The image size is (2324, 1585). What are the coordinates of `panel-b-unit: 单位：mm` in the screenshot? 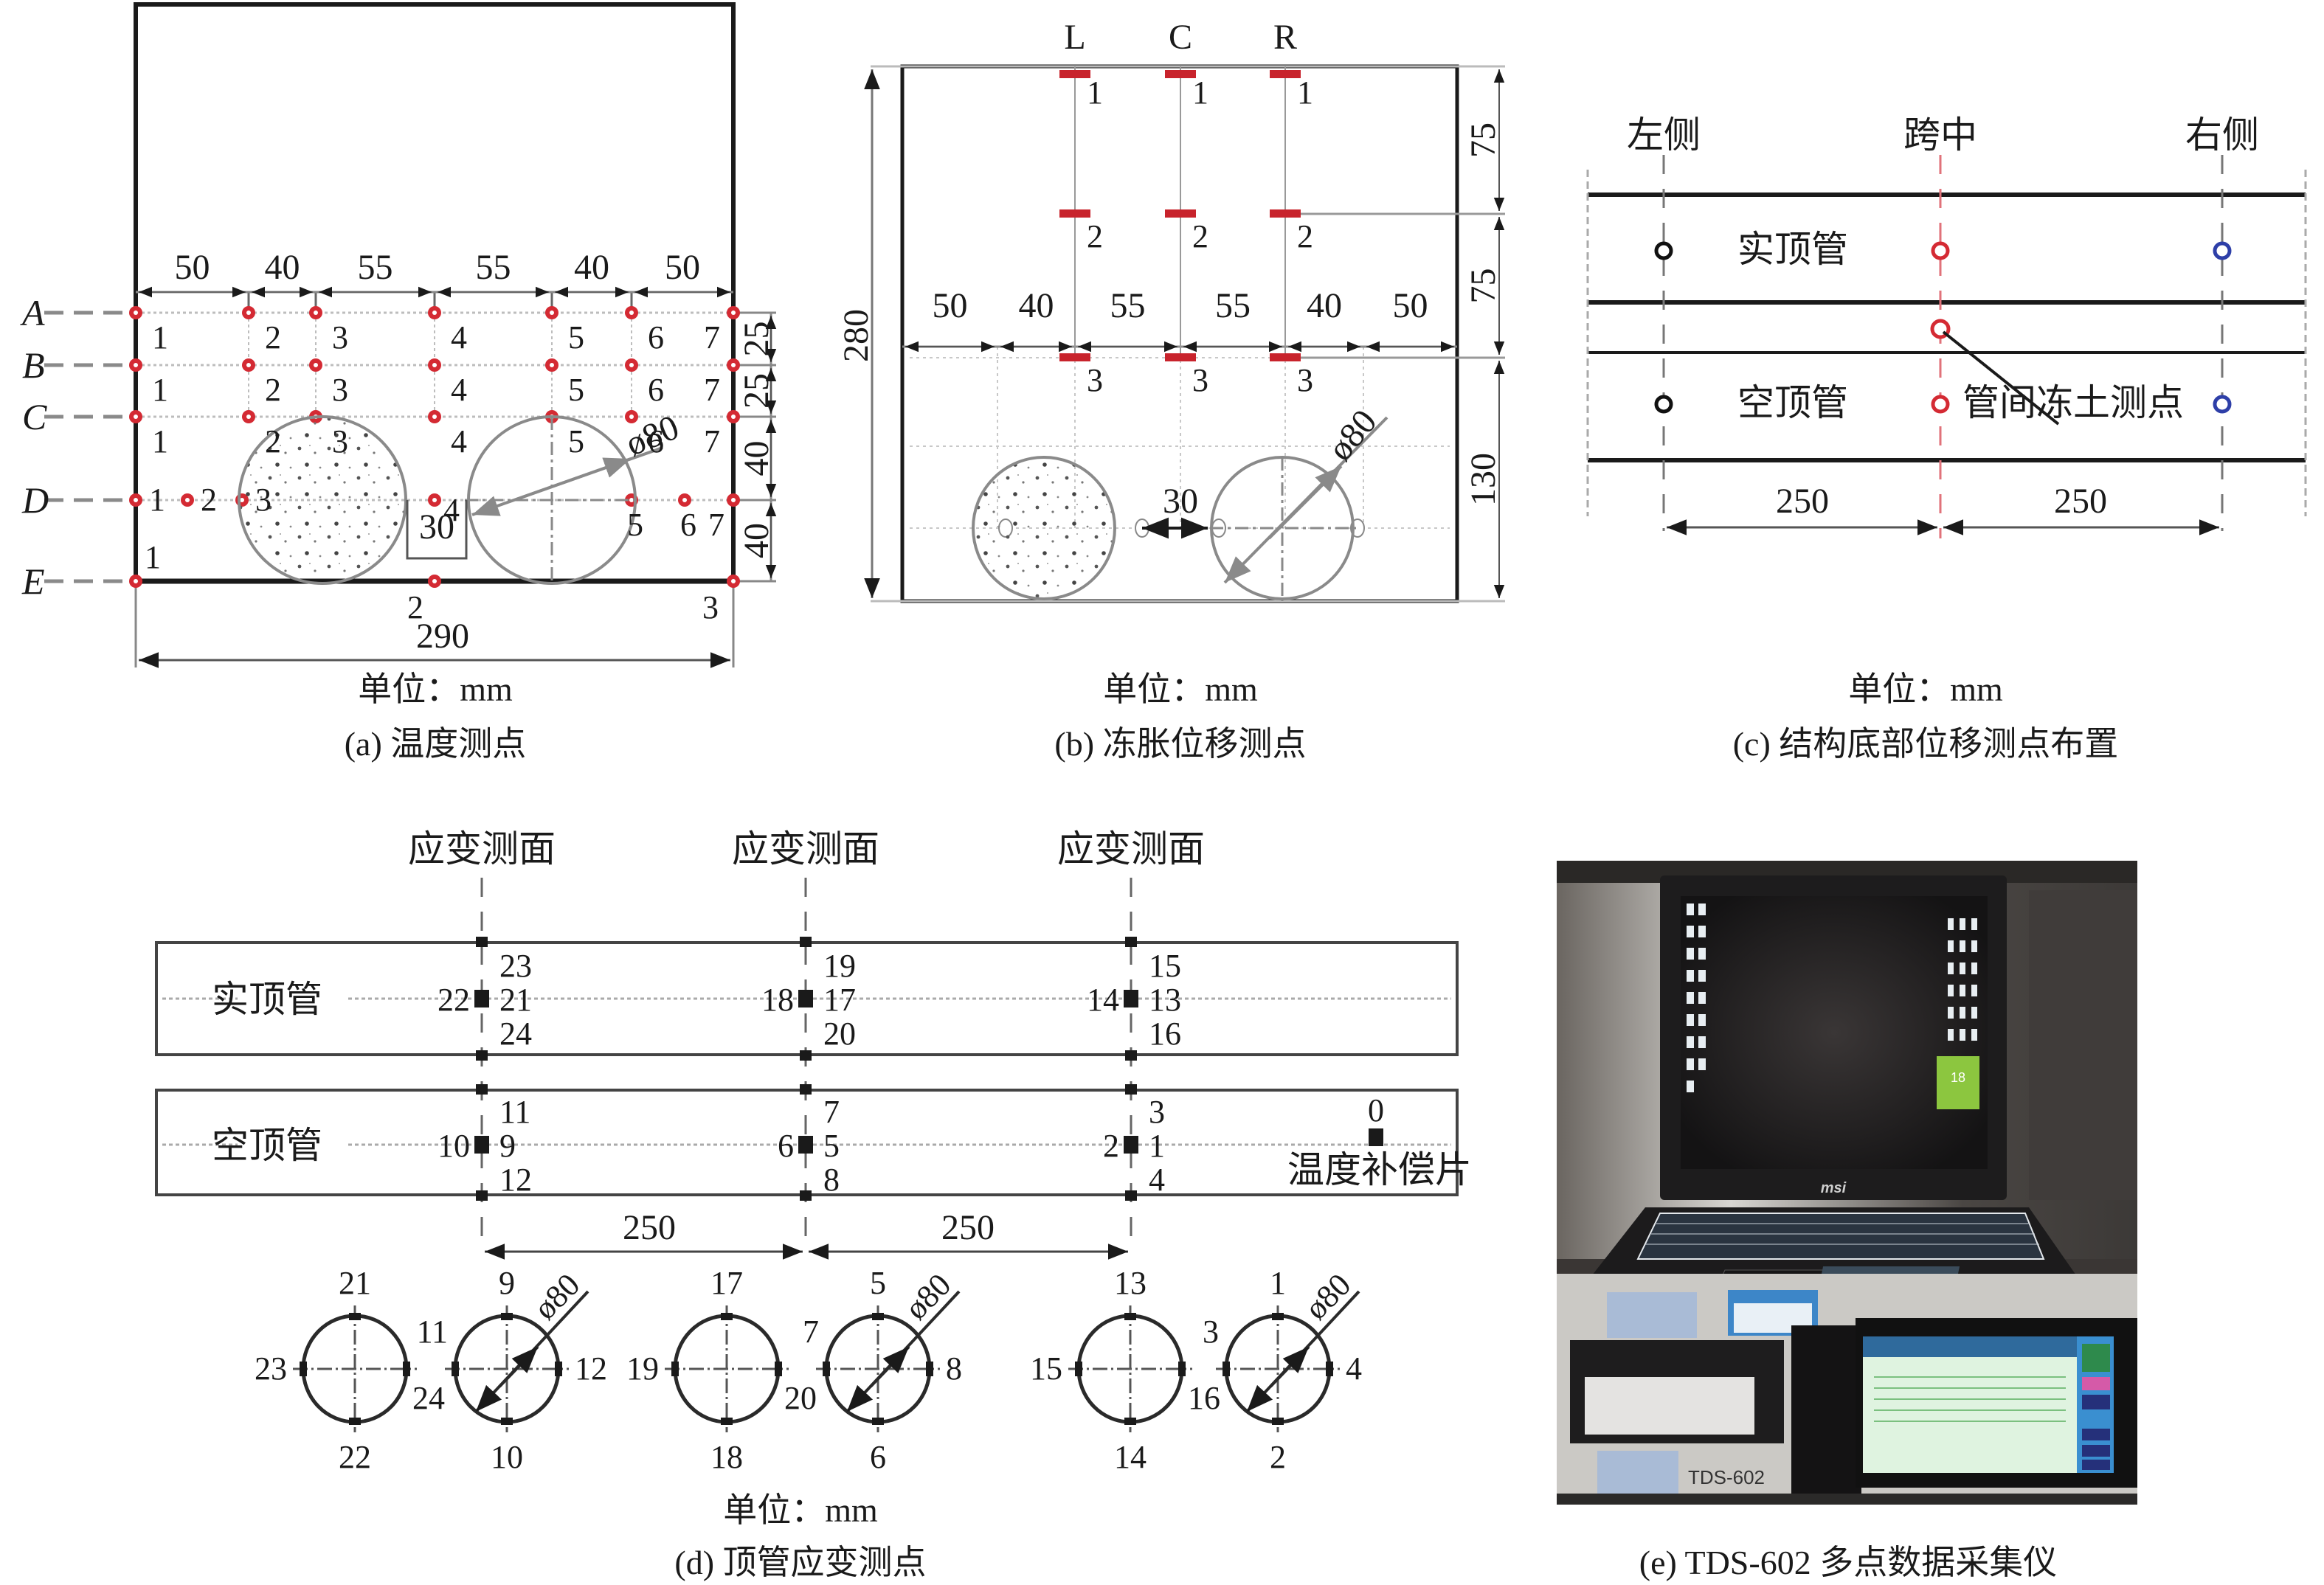 It's located at (1180, 689).